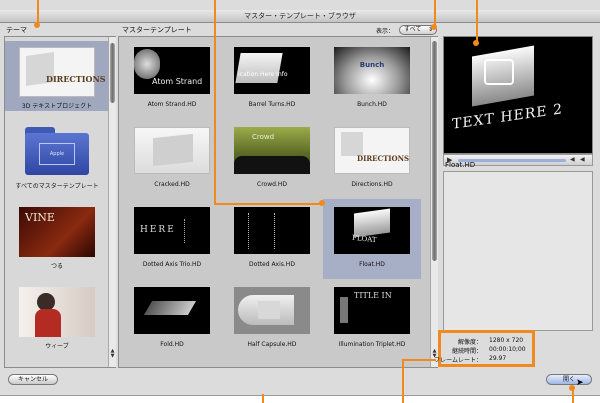 The image size is (600, 403). Describe the element at coordinates (172, 184) in the screenshot. I see `template-label: Cracked.HD` at that location.